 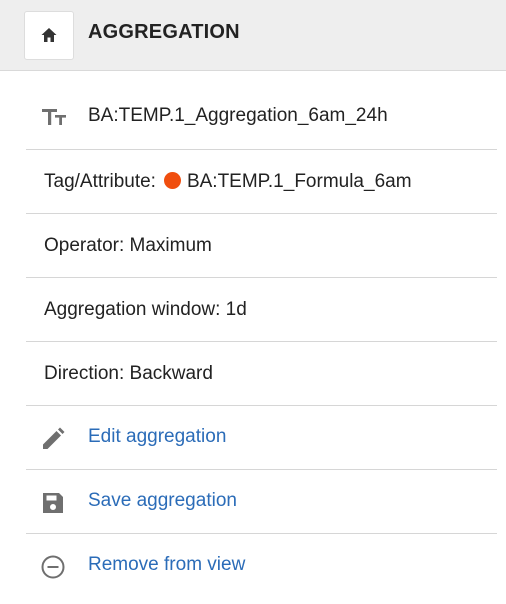 What do you see at coordinates (54, 117) in the screenshot?
I see `text-type-icon` at bounding box center [54, 117].